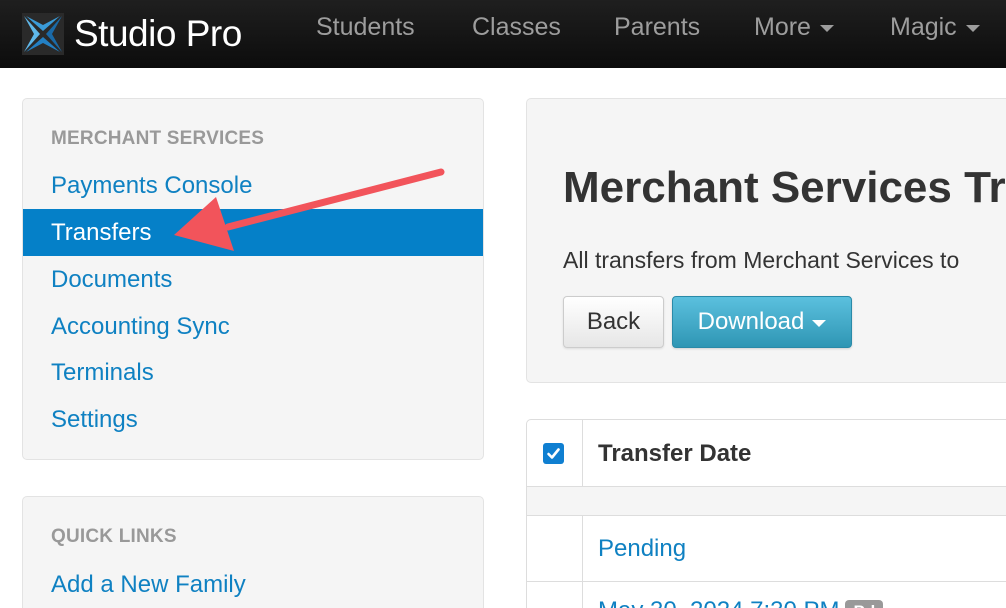 The image size is (1006, 608). What do you see at coordinates (718, 602) in the screenshot?
I see `transfer-date-link: May 30, 2024 7:30 PM` at bounding box center [718, 602].